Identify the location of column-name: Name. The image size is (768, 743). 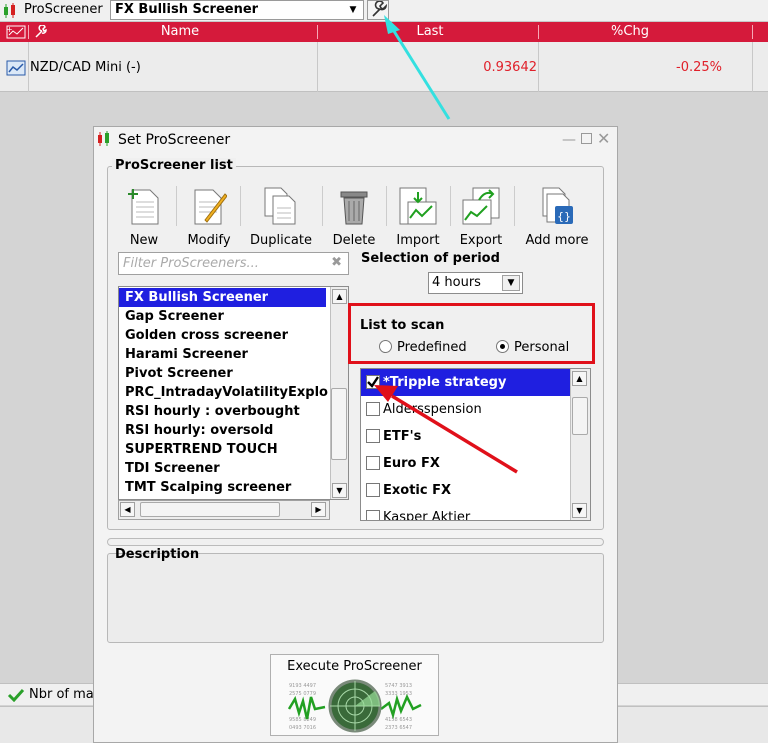
(180, 31).